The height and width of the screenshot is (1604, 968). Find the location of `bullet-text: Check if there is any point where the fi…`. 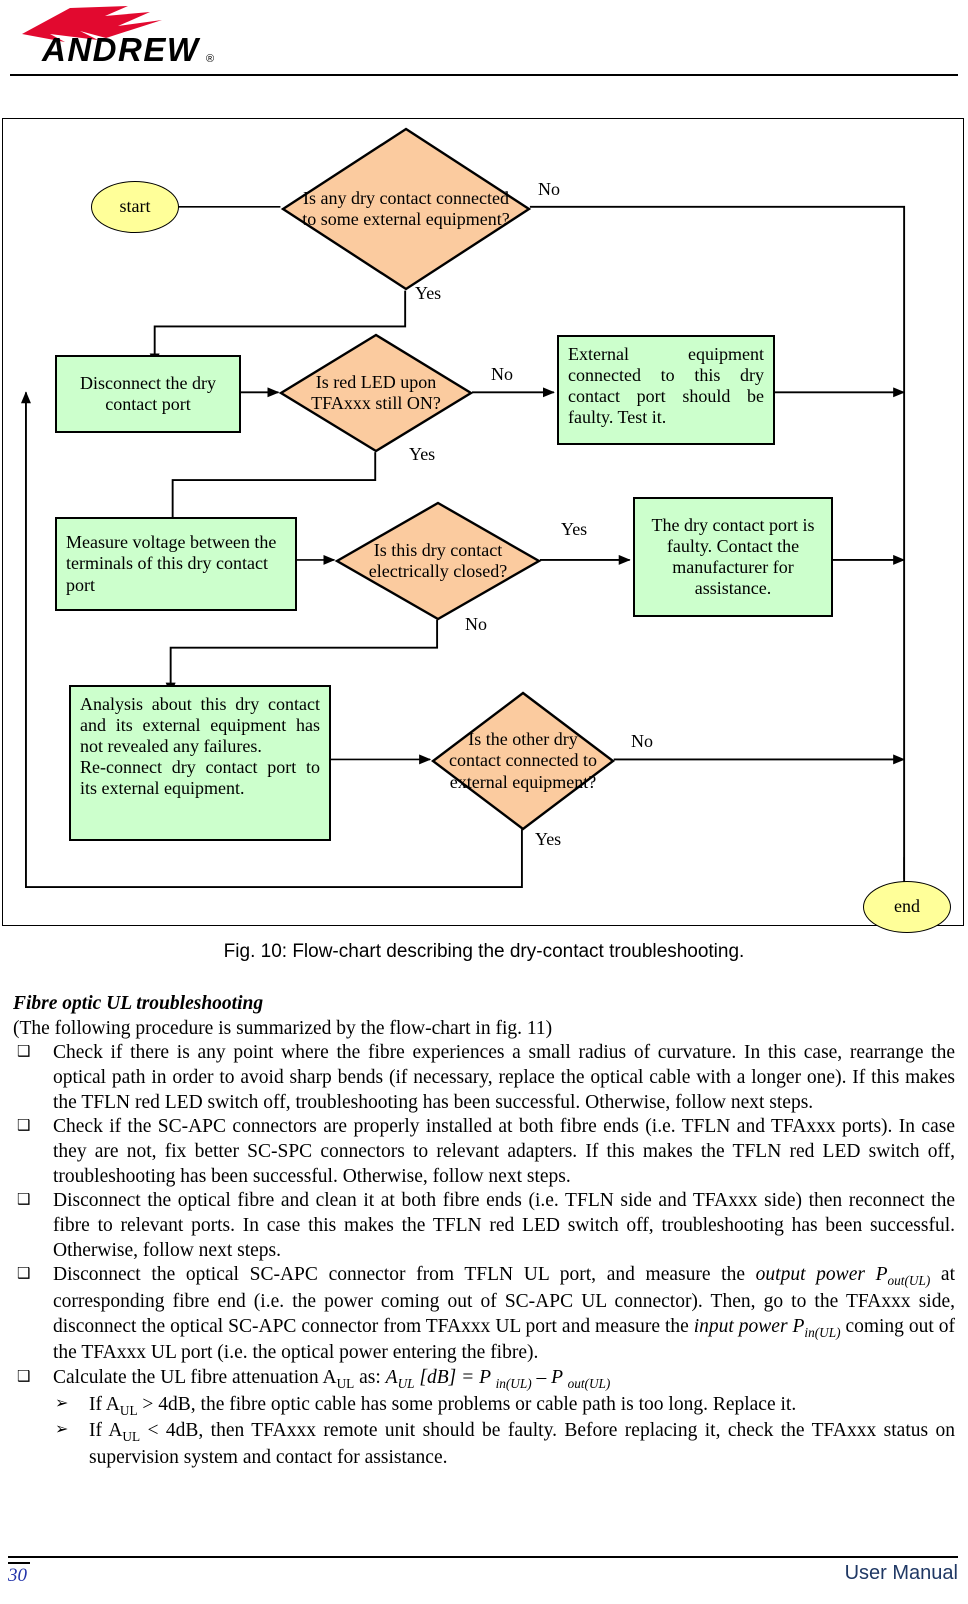

bullet-text: Check if there is any point where the fi… is located at coordinates (504, 1077).